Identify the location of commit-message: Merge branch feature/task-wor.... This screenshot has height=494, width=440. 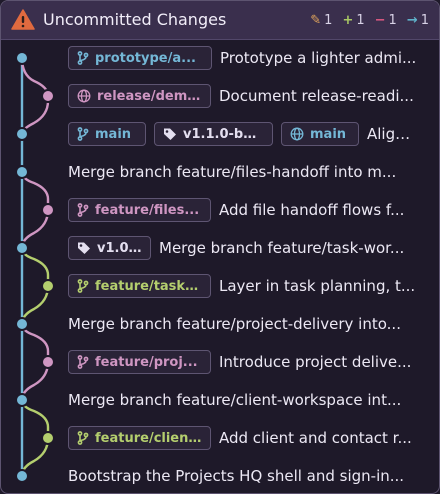
(282, 248).